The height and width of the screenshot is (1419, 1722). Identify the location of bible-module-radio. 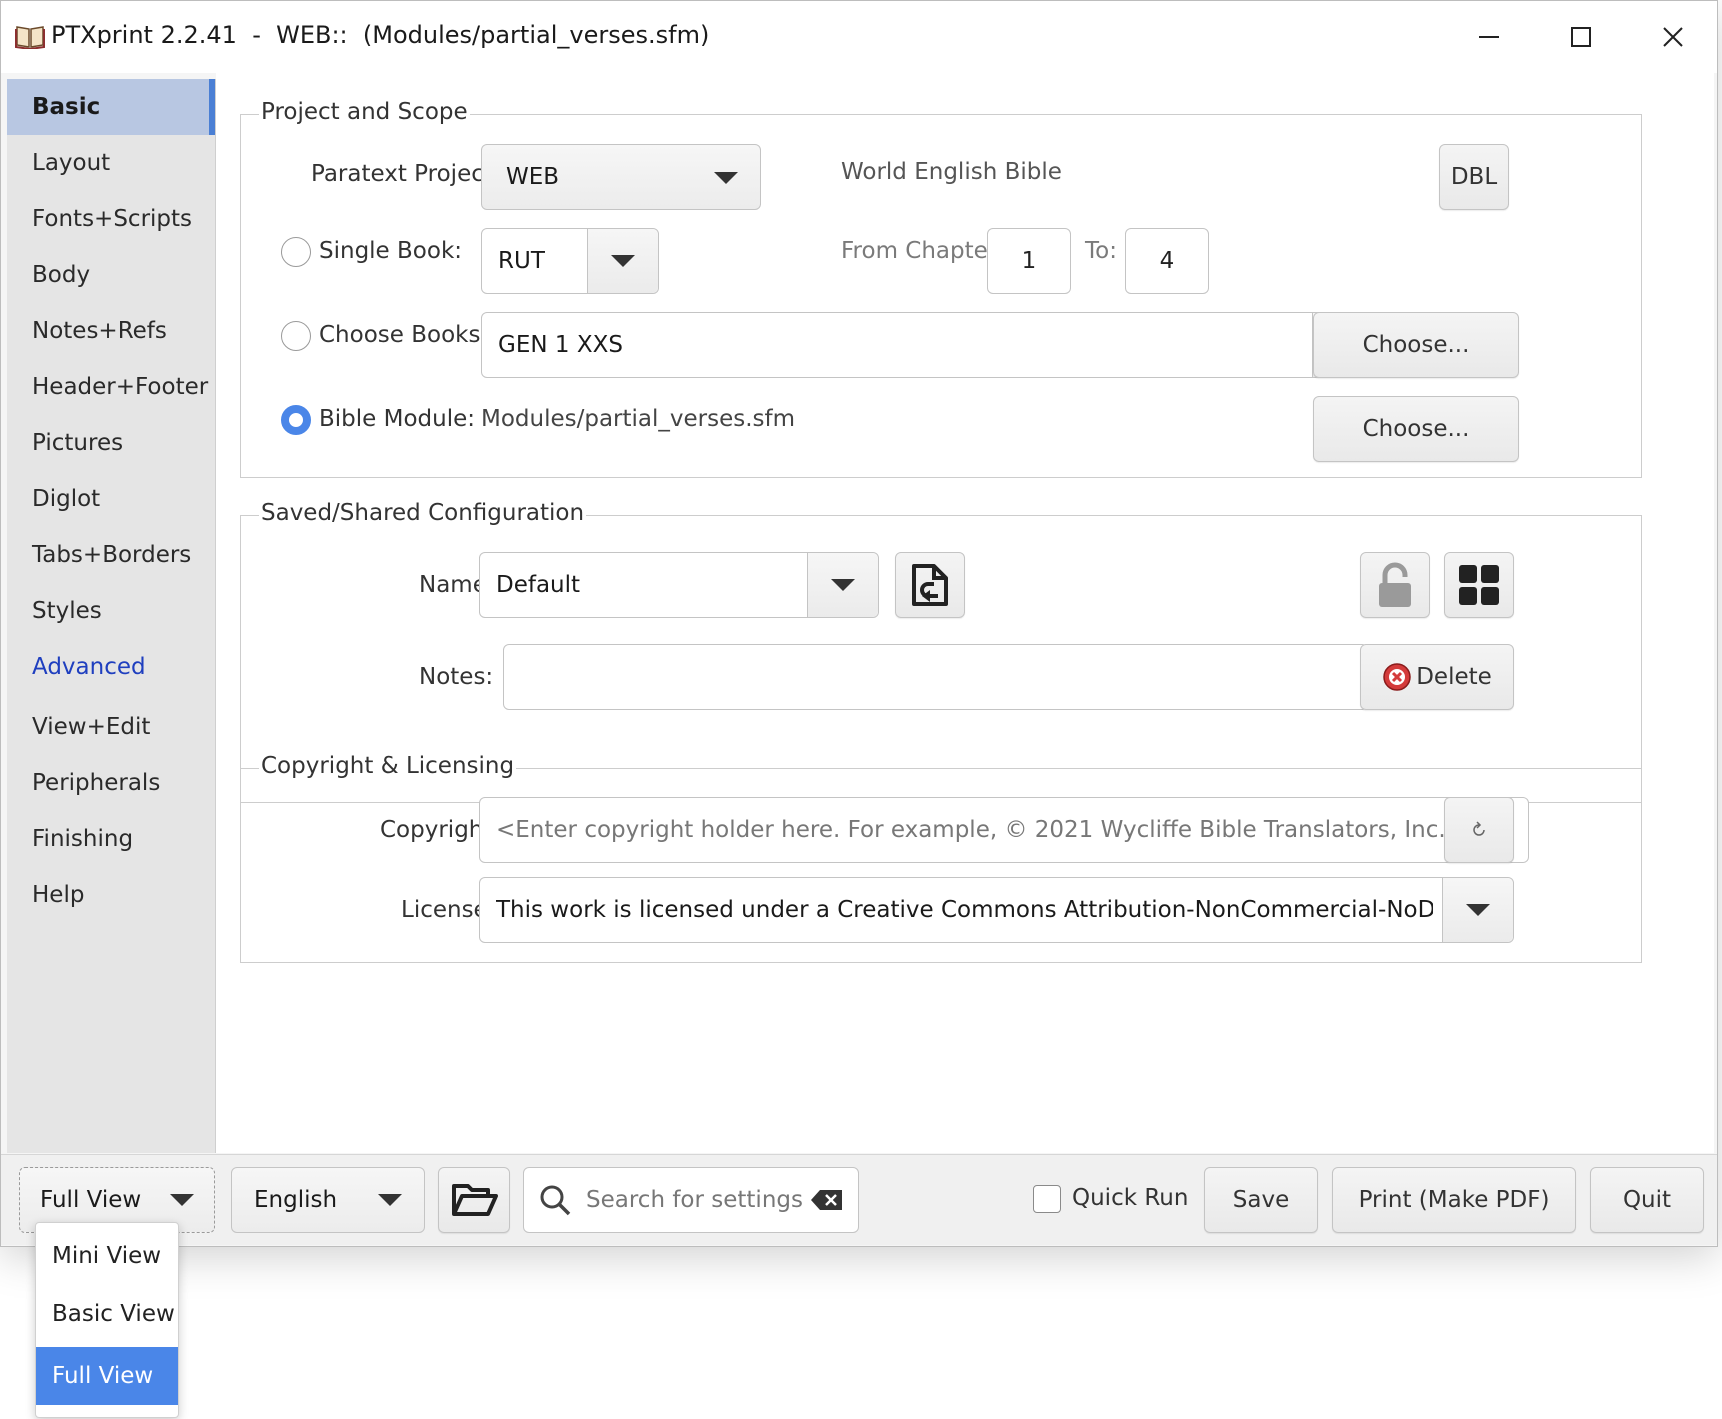
(296, 420).